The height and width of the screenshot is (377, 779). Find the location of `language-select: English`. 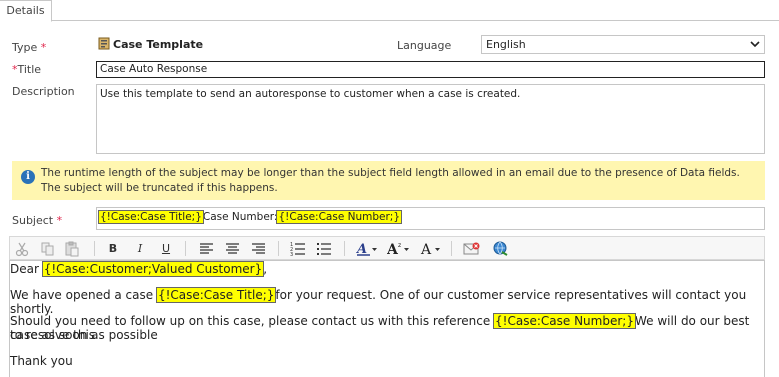

language-select: English is located at coordinates (623, 44).